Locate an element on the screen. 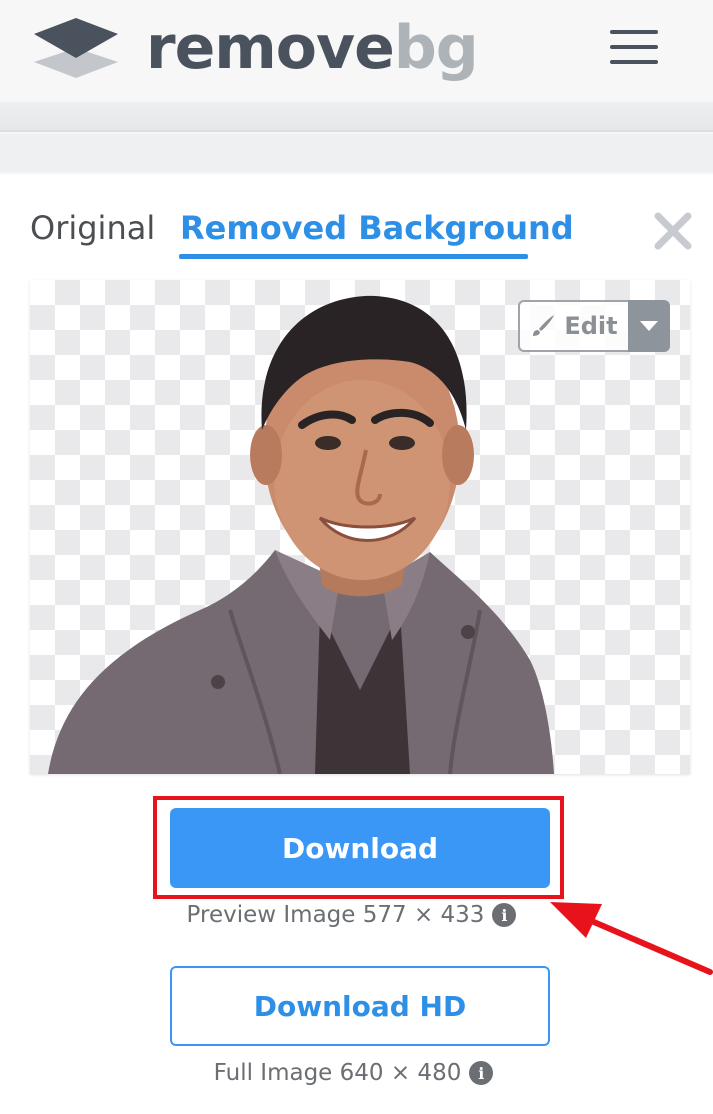 Image resolution: width=713 pixels, height=1114 pixels. app-header: removebg is located at coordinates (356, 51).